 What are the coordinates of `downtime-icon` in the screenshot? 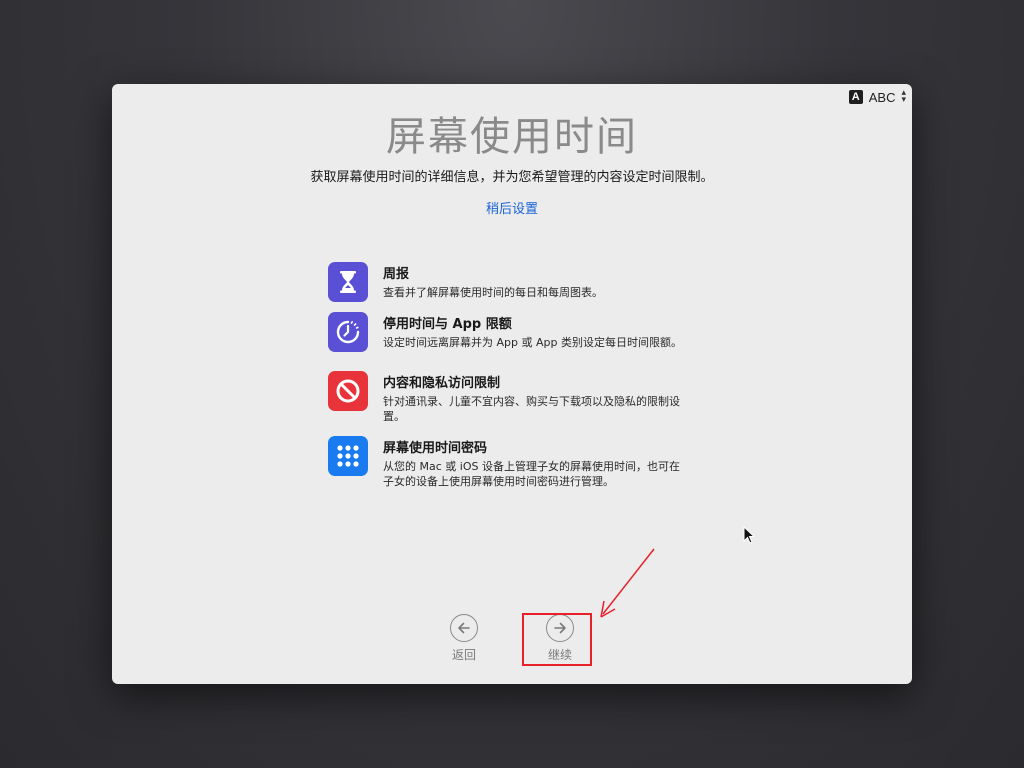 It's located at (348, 332).